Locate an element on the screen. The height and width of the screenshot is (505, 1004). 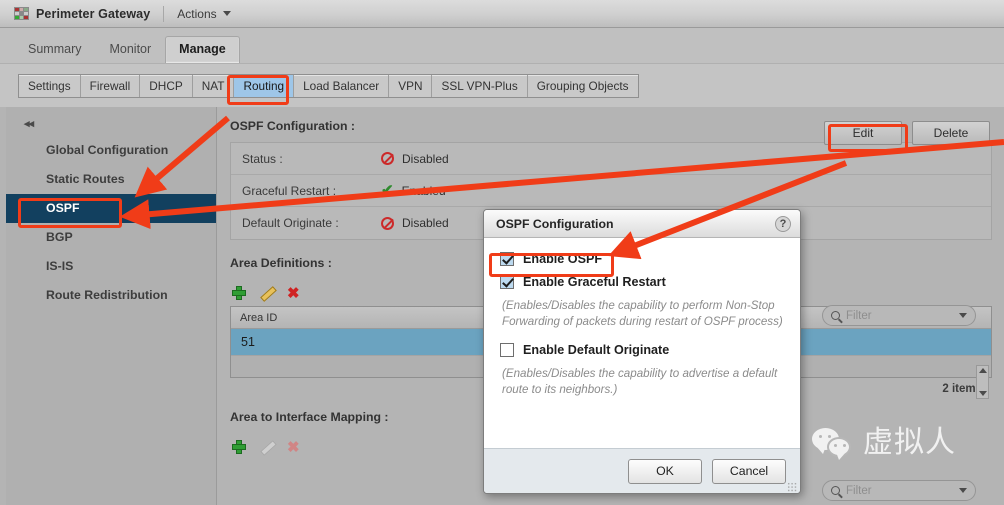
enable-graceful-restart-label: Enable Graceful Restart is located at coordinates (594, 282).